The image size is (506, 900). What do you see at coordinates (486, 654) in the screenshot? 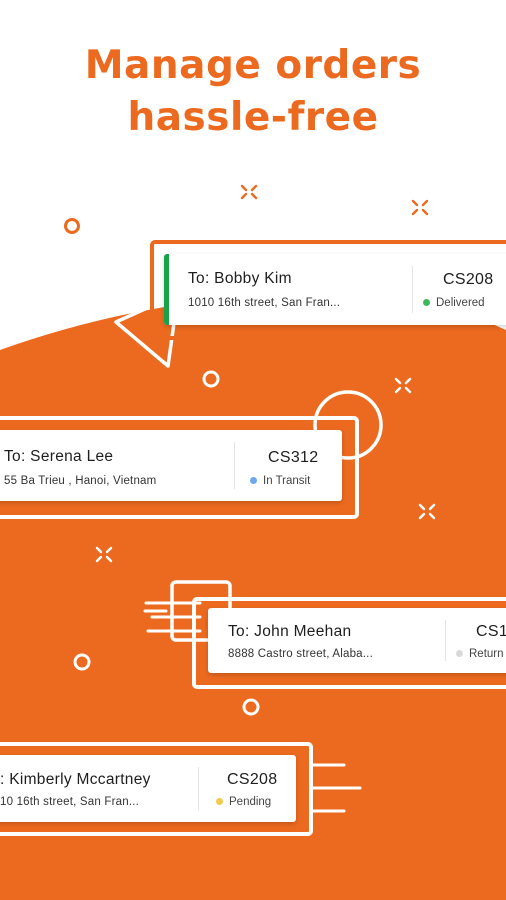
I see `status-label: Return` at bounding box center [486, 654].